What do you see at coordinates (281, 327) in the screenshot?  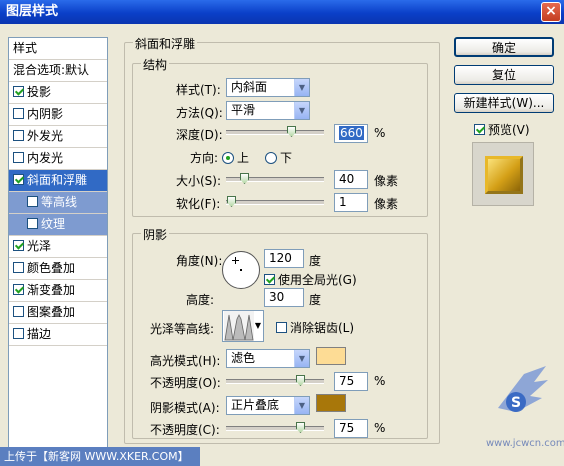 I see `anti-aliased-checkbox` at bounding box center [281, 327].